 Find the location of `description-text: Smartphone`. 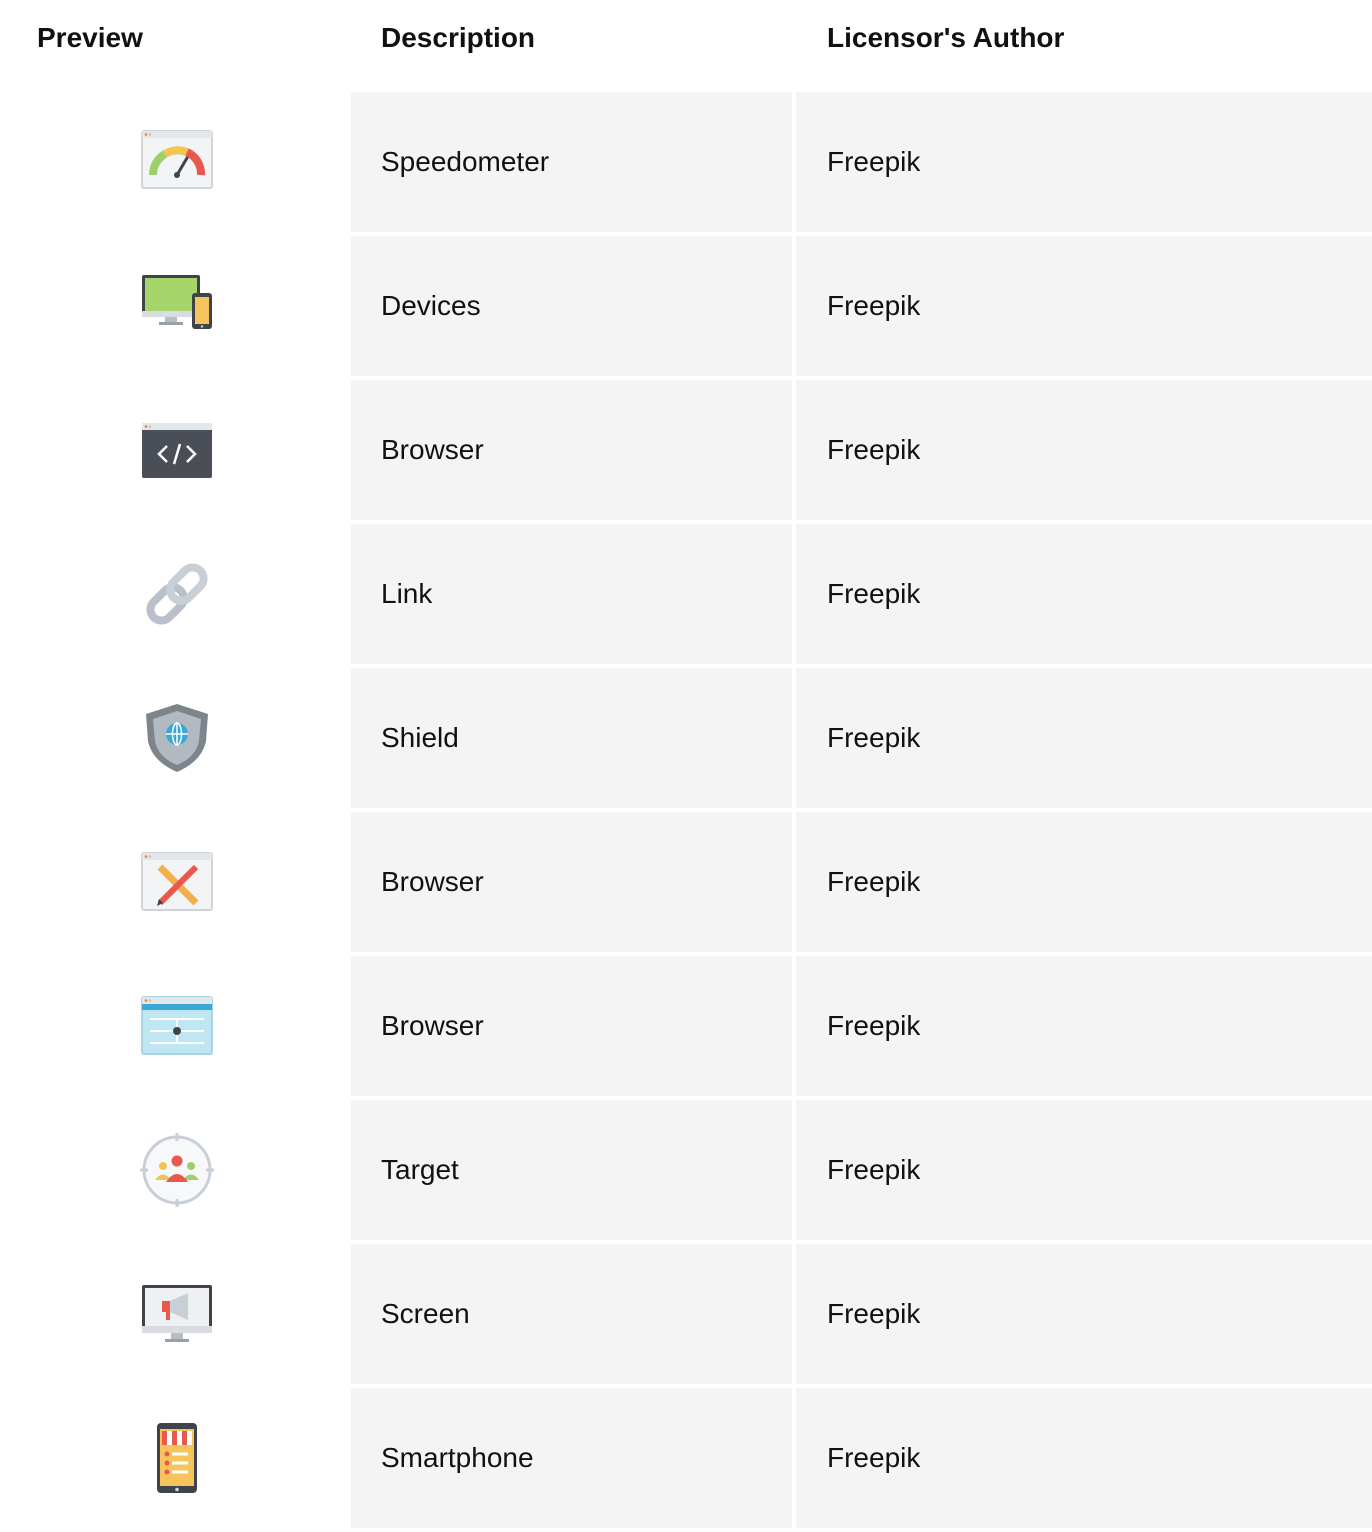

description-text: Smartphone is located at coordinates (457, 1457).